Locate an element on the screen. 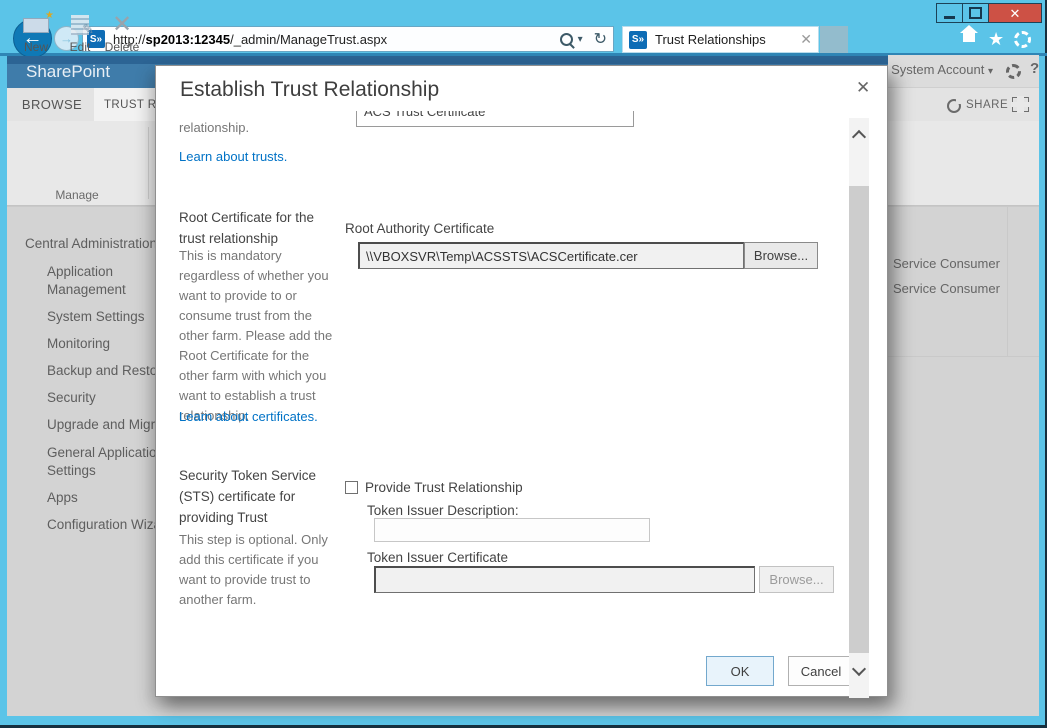  sidebar-item-general-application-settings: General Application Settings is located at coordinates (108, 462).